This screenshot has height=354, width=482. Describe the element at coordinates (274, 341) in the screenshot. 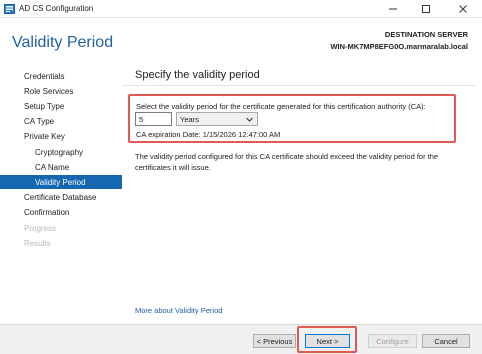

I see `previous-button: < Previous` at that location.